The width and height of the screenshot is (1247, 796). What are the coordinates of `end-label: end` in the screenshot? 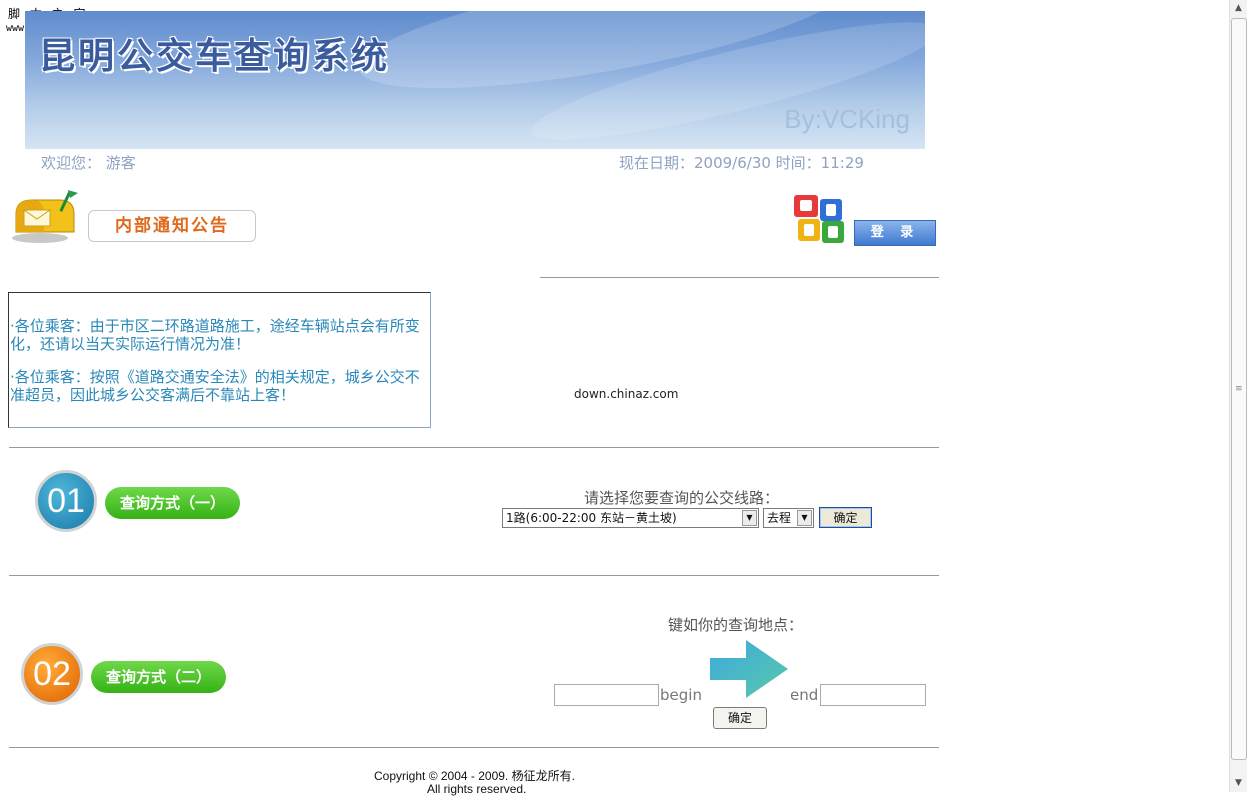 It's located at (804, 695).